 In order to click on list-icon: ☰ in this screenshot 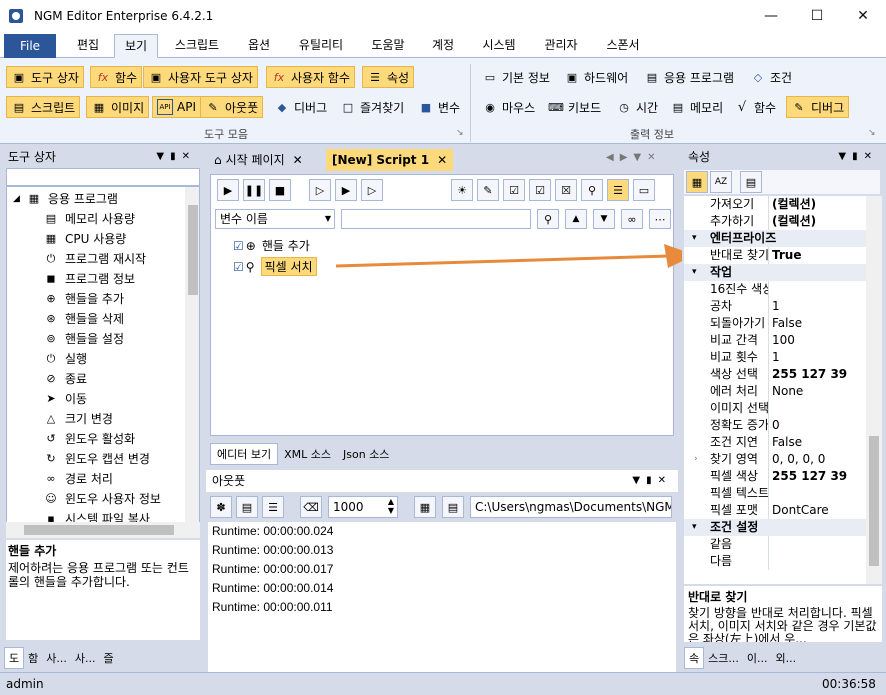, I will do `click(273, 507)`.